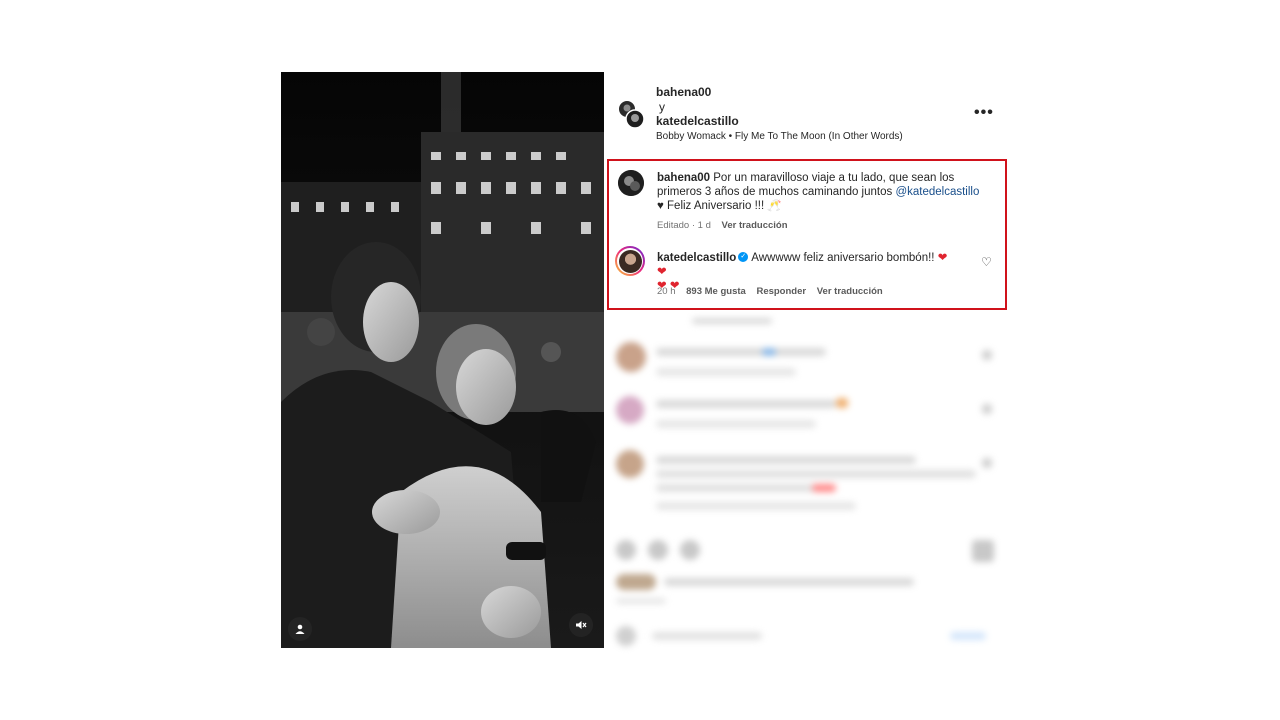  I want to click on author-username: bahena00, so click(683, 92).